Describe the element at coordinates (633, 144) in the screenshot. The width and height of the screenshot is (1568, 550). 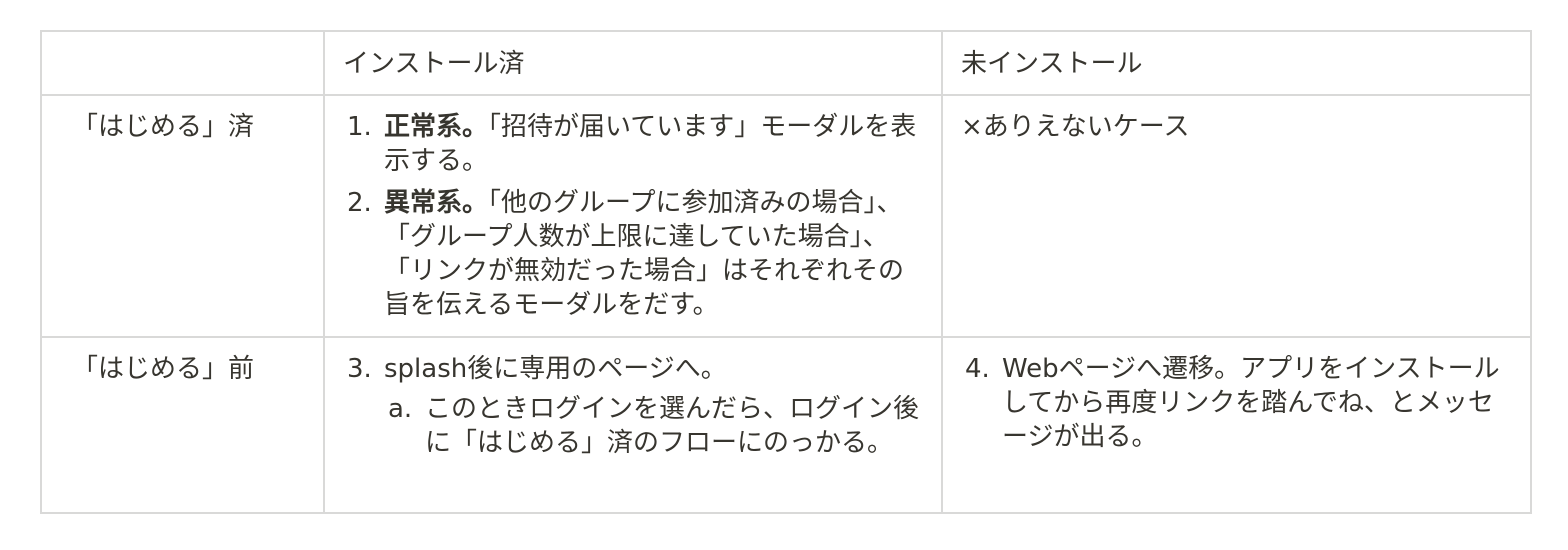
I see `list-item: 1. 正常系。「招待が届いています」モーダルを表示する。` at that location.